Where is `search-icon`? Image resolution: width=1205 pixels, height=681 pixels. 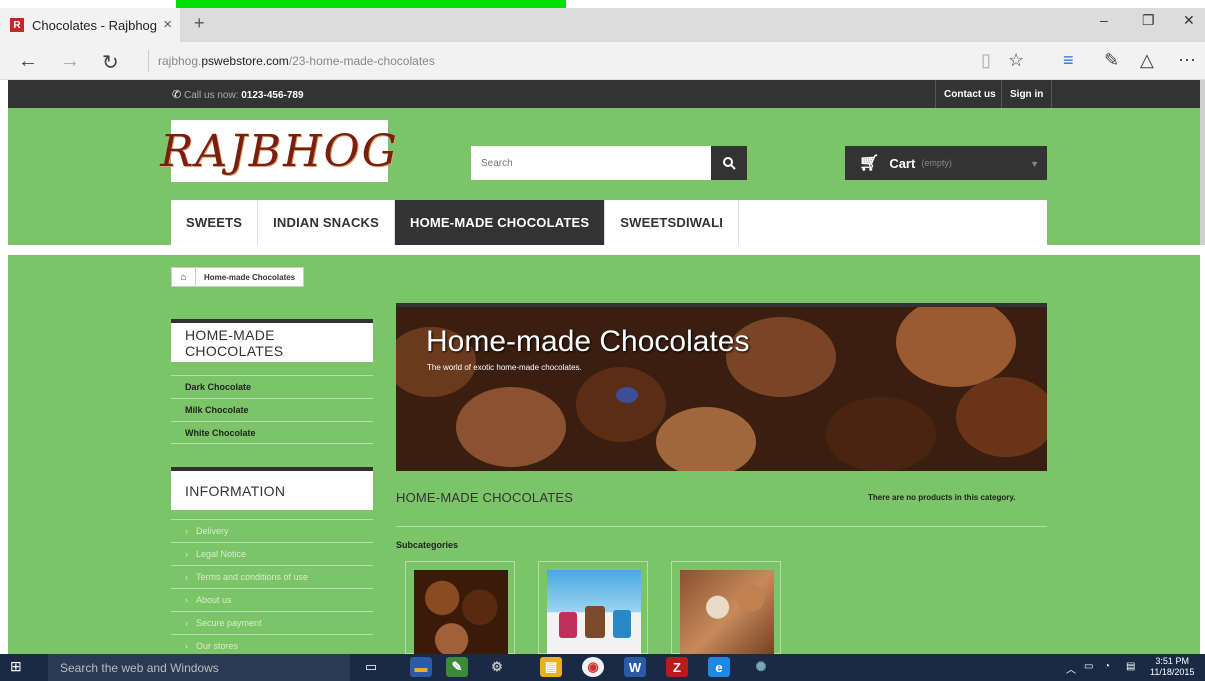
search-icon is located at coordinates (729, 163).